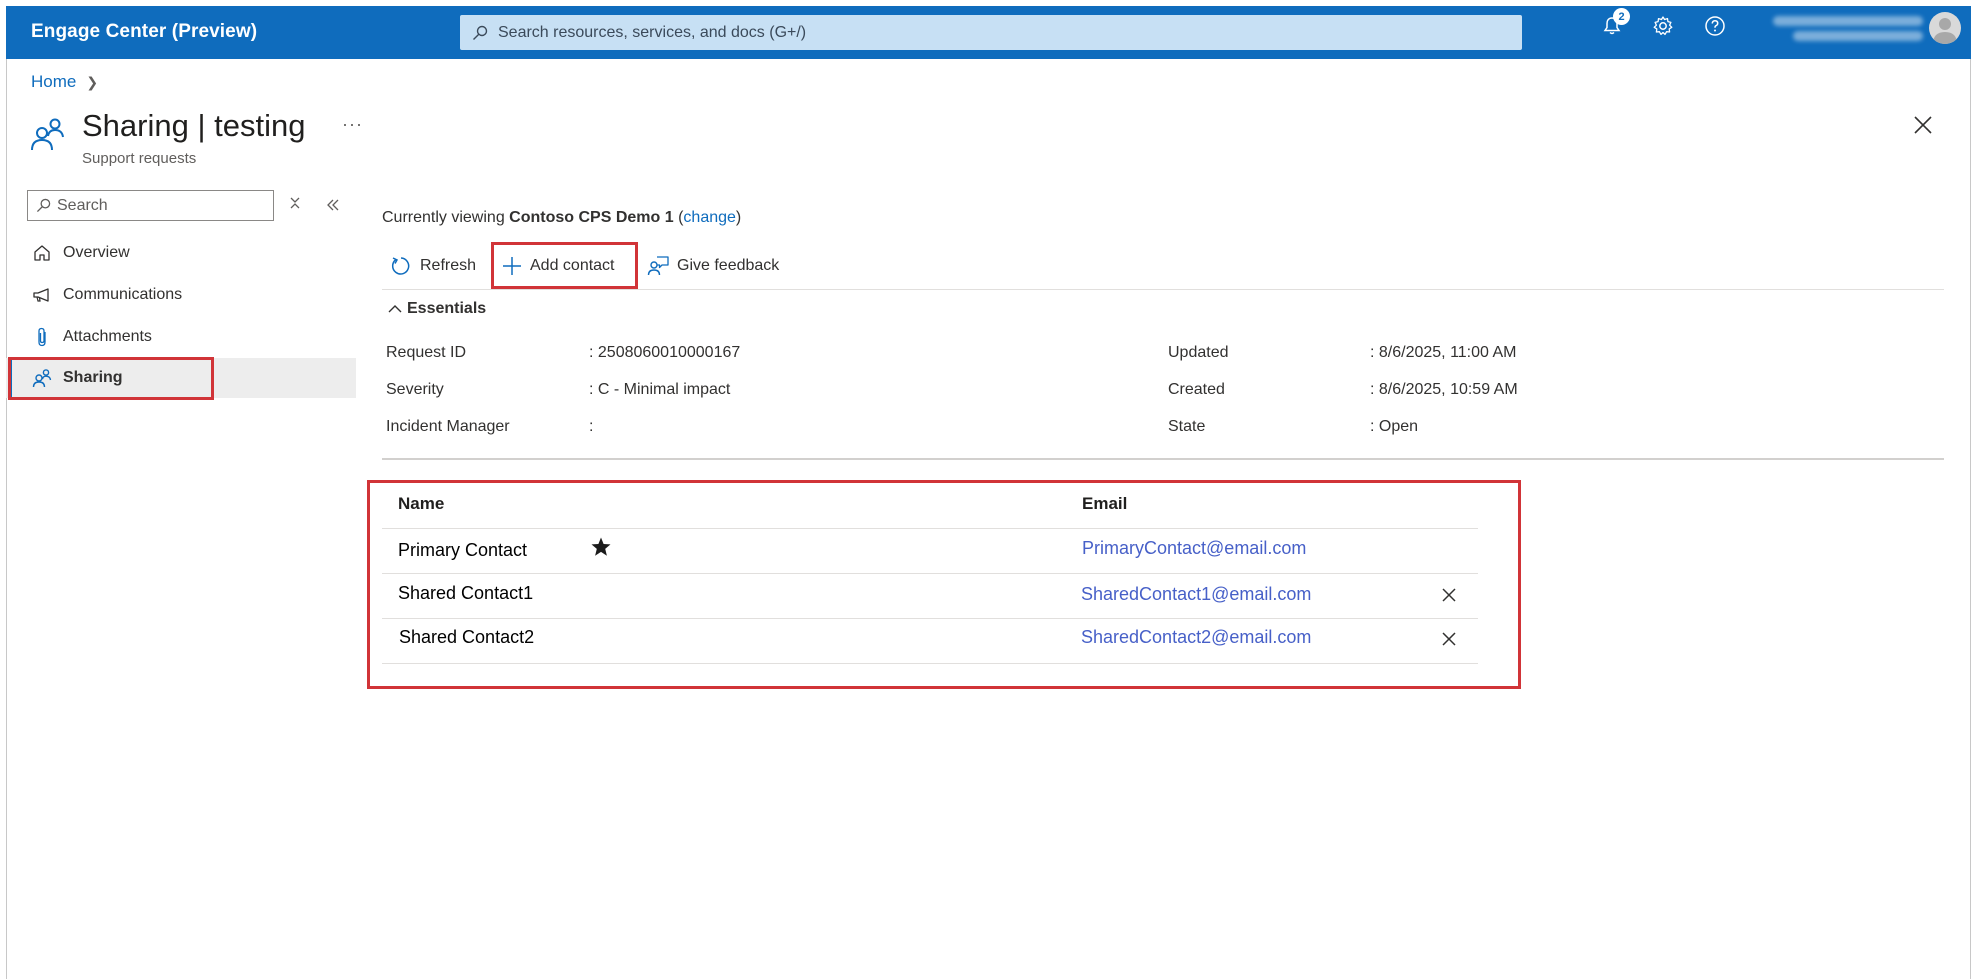 The width and height of the screenshot is (1977, 979). Describe the element at coordinates (1194, 548) in the screenshot. I see `contact-email-link: PrimaryContact@email.com` at that location.